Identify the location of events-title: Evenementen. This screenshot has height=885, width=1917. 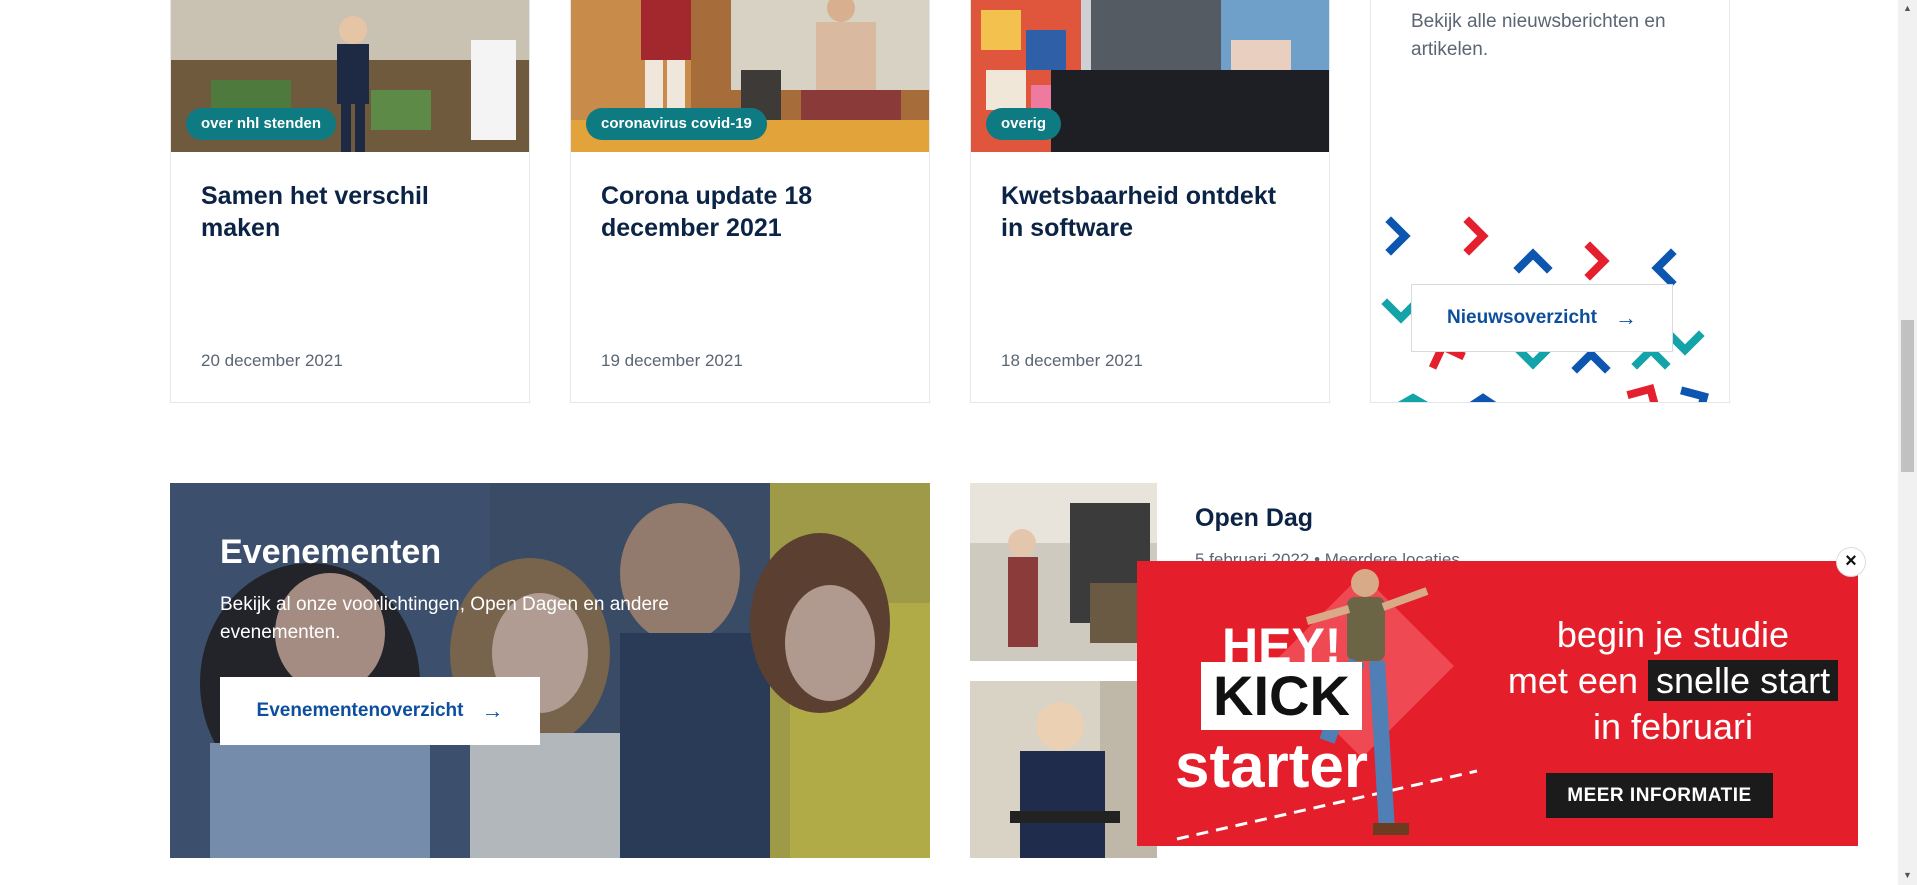
(331, 552).